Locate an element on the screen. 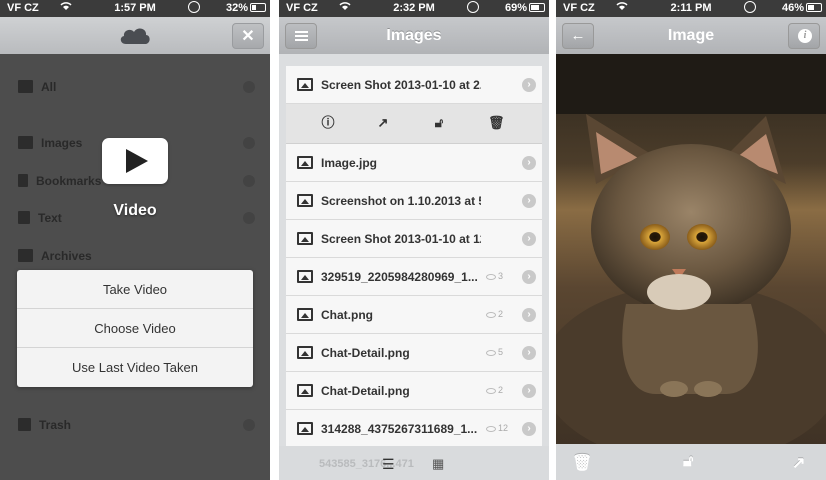 The image size is (826, 480). top-nav-bar: ✕ is located at coordinates (135, 35).